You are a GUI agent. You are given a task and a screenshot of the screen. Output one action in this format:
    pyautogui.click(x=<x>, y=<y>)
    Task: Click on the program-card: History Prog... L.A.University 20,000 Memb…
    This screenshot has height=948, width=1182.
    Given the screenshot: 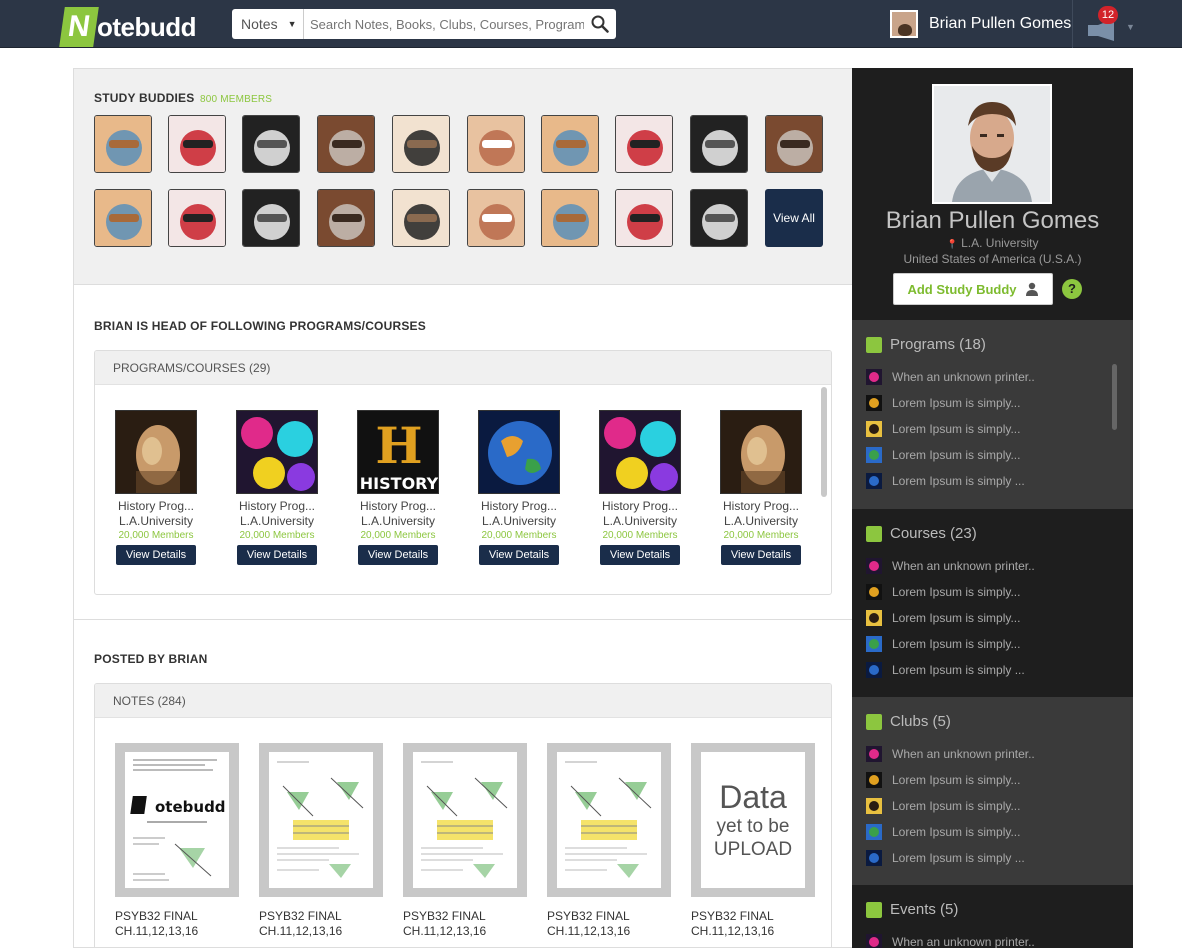 What is the action you would take?
    pyautogui.click(x=519, y=487)
    